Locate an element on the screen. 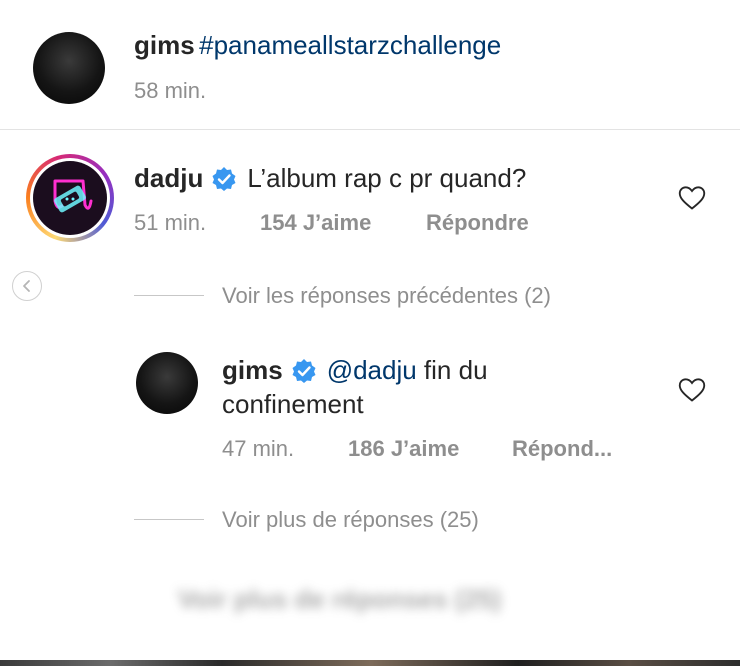 This screenshot has height=666, width=740. comment-username: dadju is located at coordinates (168, 178).